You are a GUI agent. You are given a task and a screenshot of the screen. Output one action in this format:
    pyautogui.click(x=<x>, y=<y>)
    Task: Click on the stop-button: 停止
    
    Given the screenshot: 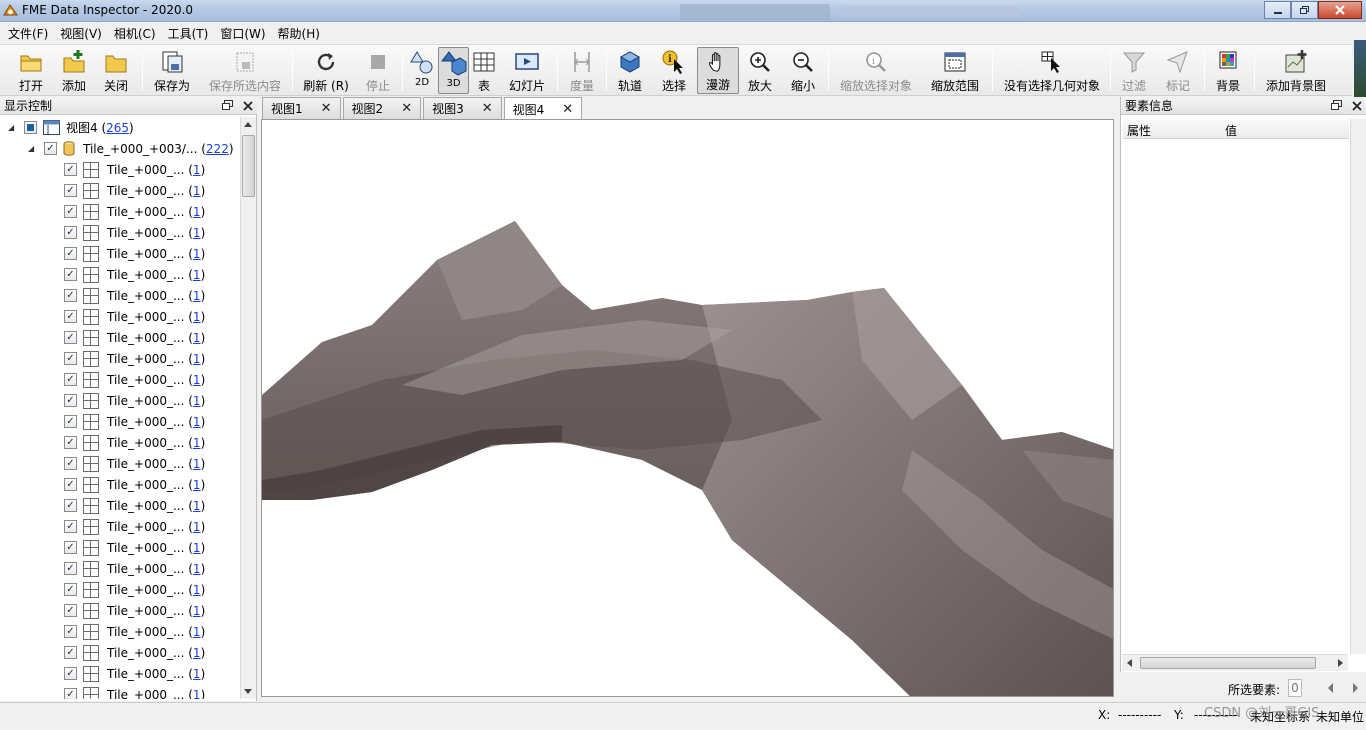 What is the action you would take?
    pyautogui.click(x=378, y=70)
    